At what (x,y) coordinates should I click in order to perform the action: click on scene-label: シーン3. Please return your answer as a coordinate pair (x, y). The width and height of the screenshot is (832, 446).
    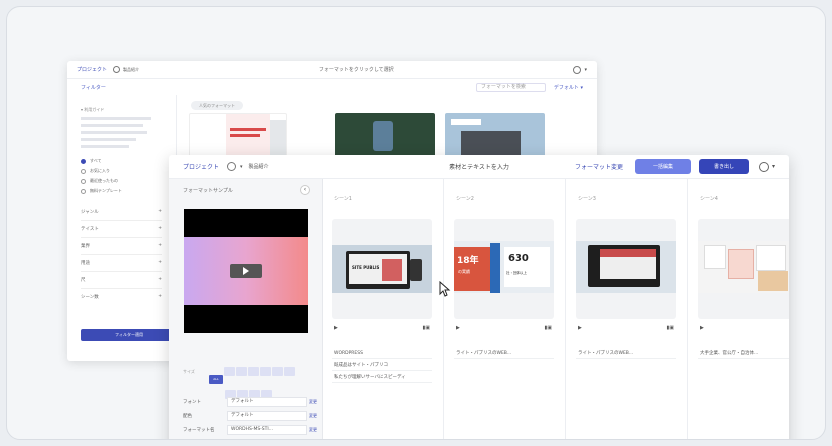
    Looking at the image, I should click on (587, 199).